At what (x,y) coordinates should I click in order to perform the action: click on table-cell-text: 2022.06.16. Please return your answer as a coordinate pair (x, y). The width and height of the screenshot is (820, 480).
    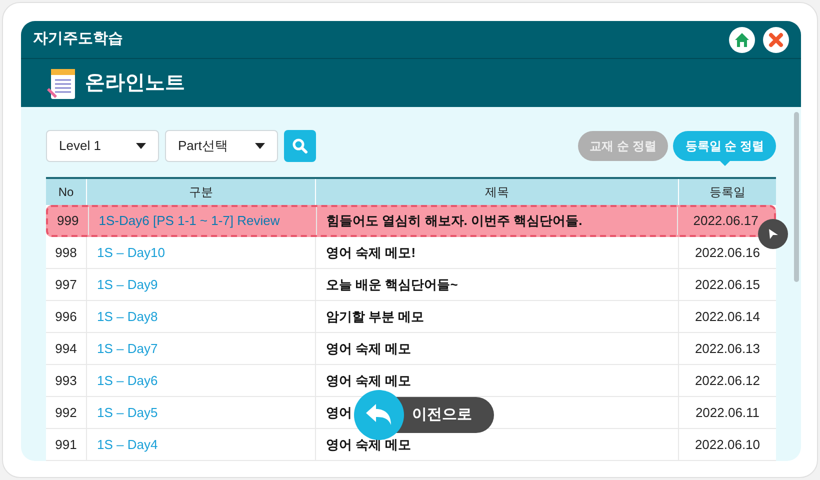
    Looking at the image, I should click on (728, 253).